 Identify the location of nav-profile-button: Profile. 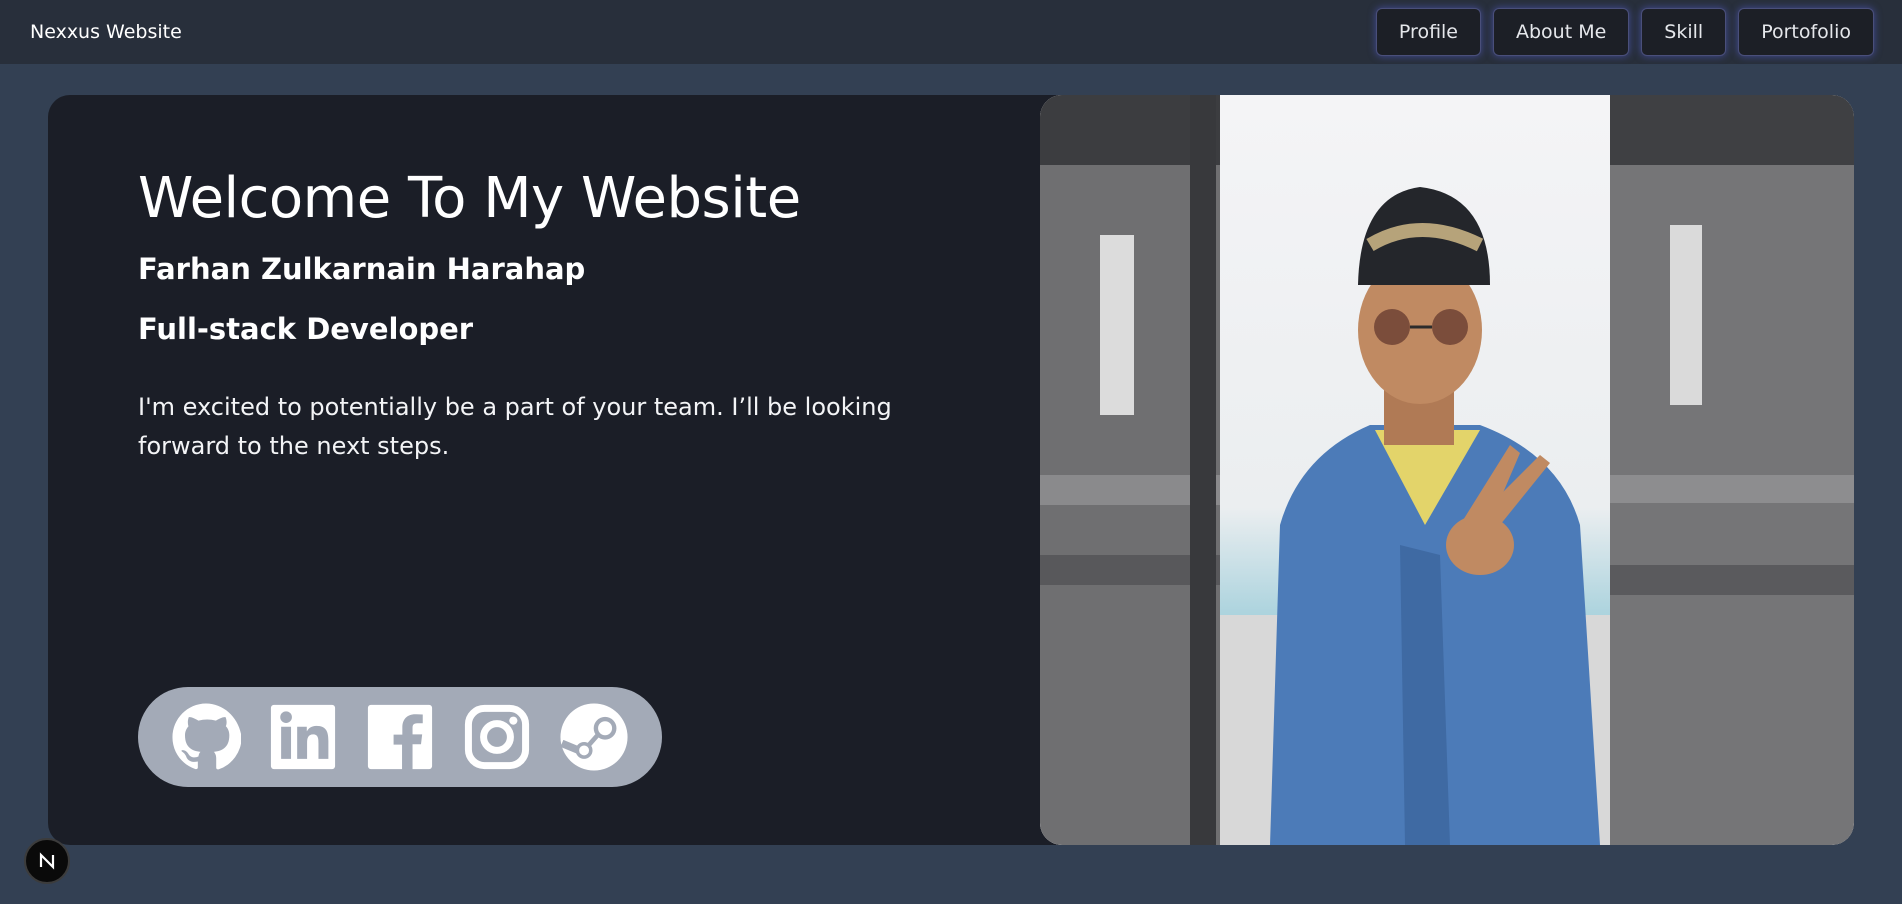
(1428, 32).